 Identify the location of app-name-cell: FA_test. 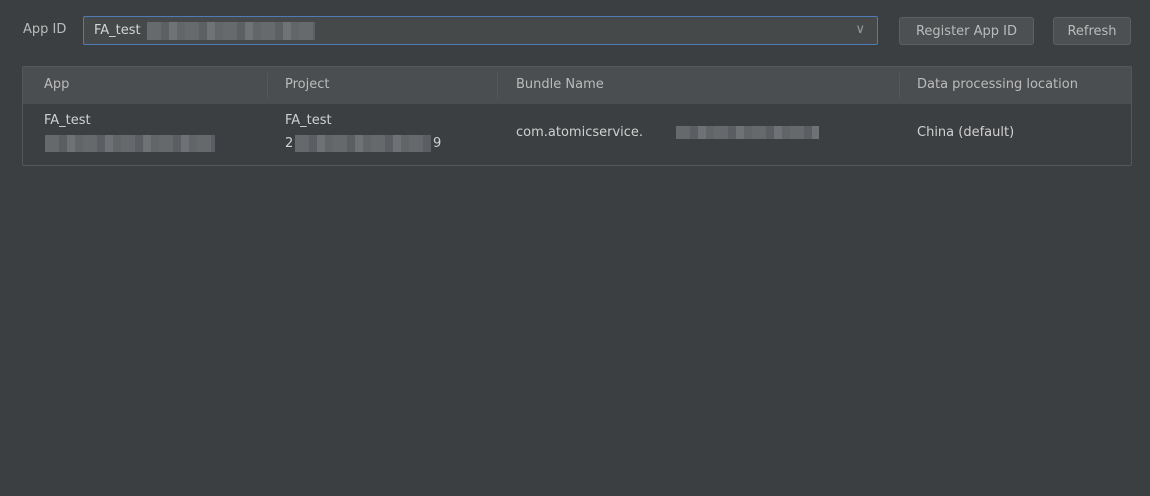
(67, 120).